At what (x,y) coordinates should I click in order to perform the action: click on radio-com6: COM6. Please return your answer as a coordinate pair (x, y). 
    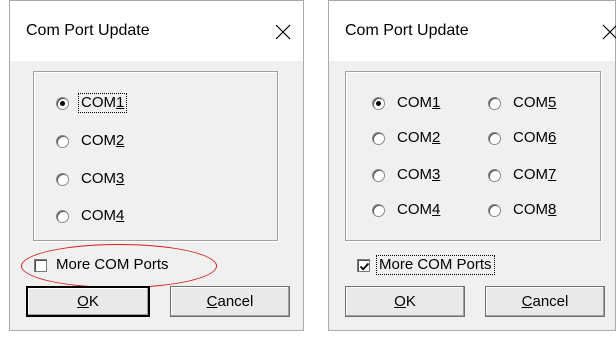
    Looking at the image, I should click on (523, 138).